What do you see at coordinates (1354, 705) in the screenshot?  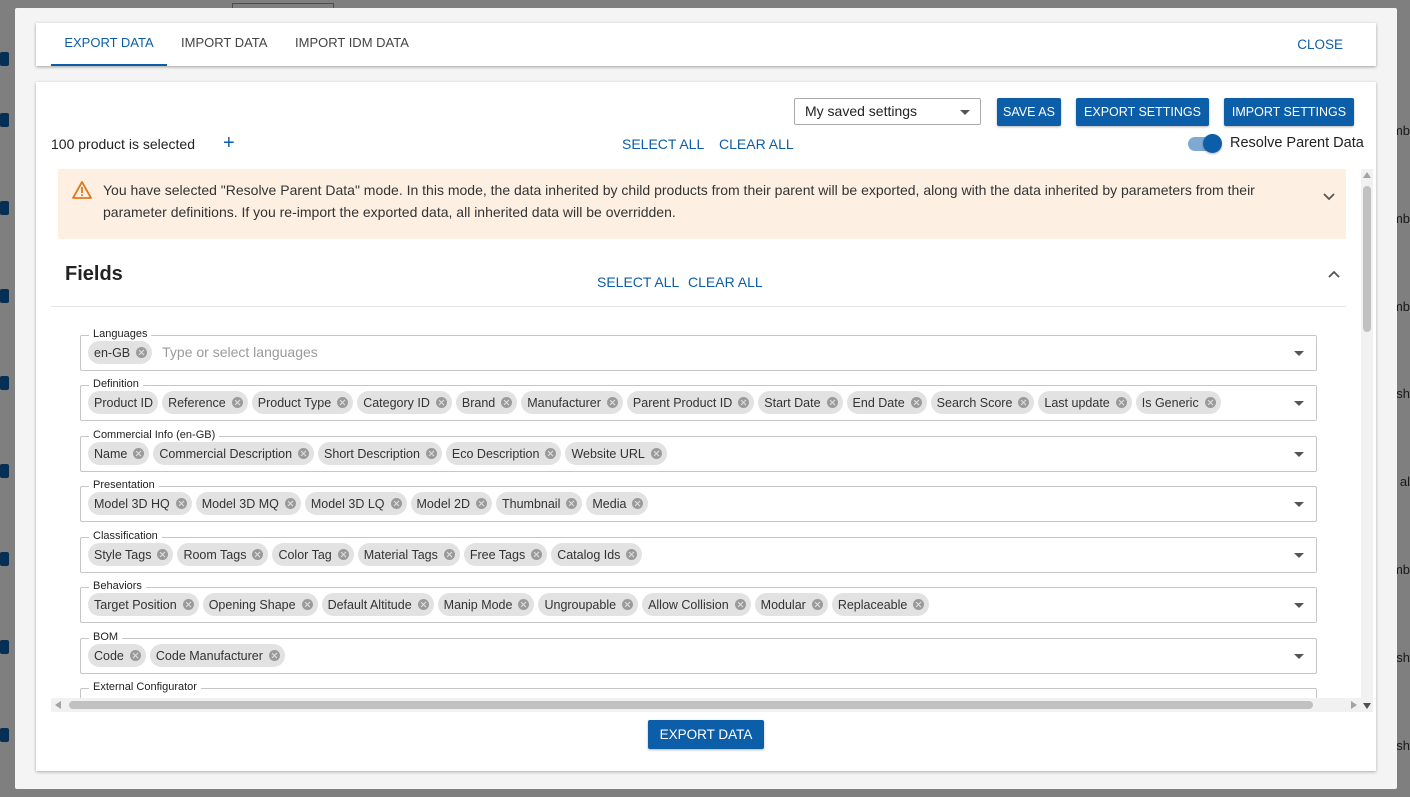 I see `scroll-right-icon` at bounding box center [1354, 705].